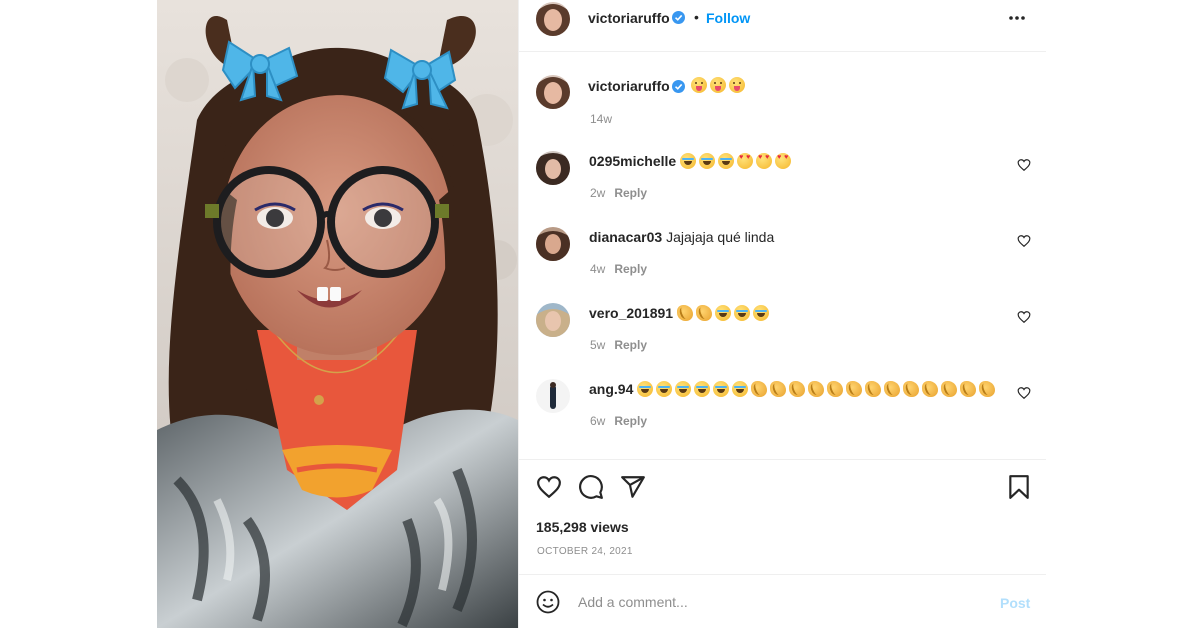 The width and height of the screenshot is (1200, 628). I want to click on comment-meta: 2w Reply, so click(618, 193).